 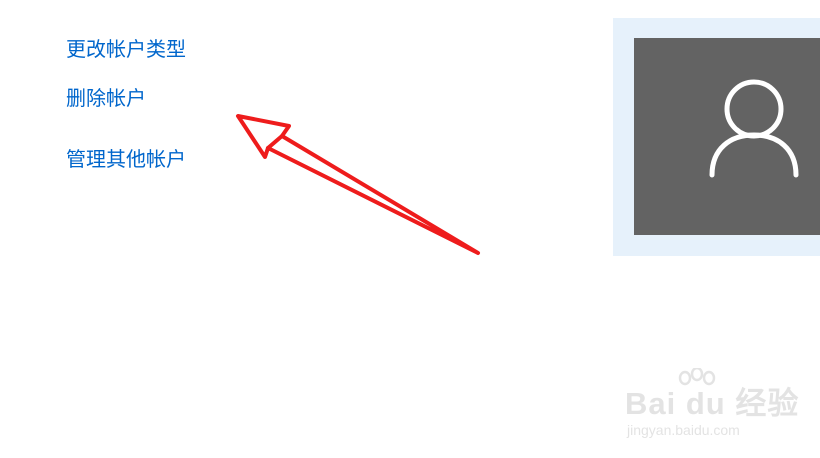 What do you see at coordinates (754, 128) in the screenshot?
I see `user-silhouette-icon` at bounding box center [754, 128].